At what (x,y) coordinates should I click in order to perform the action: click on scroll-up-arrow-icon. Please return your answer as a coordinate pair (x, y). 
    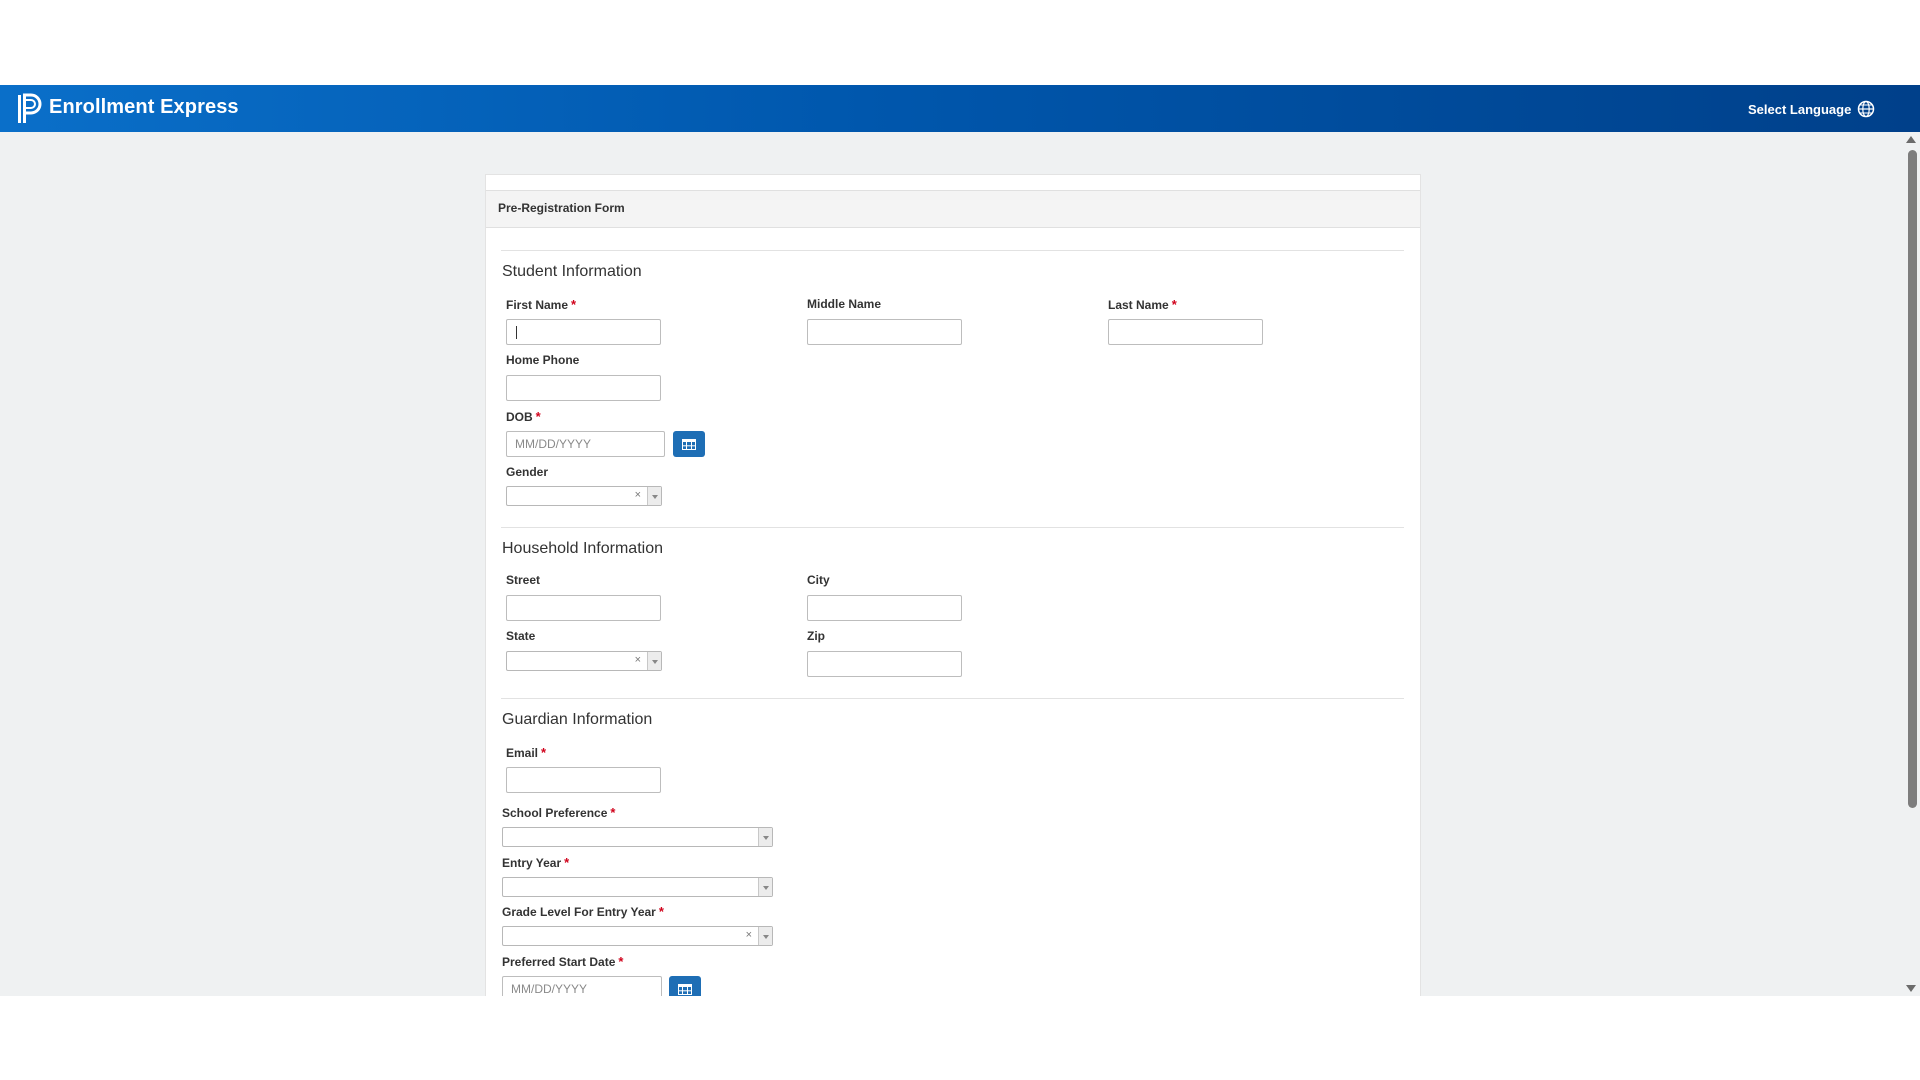
    Looking at the image, I should click on (1911, 139).